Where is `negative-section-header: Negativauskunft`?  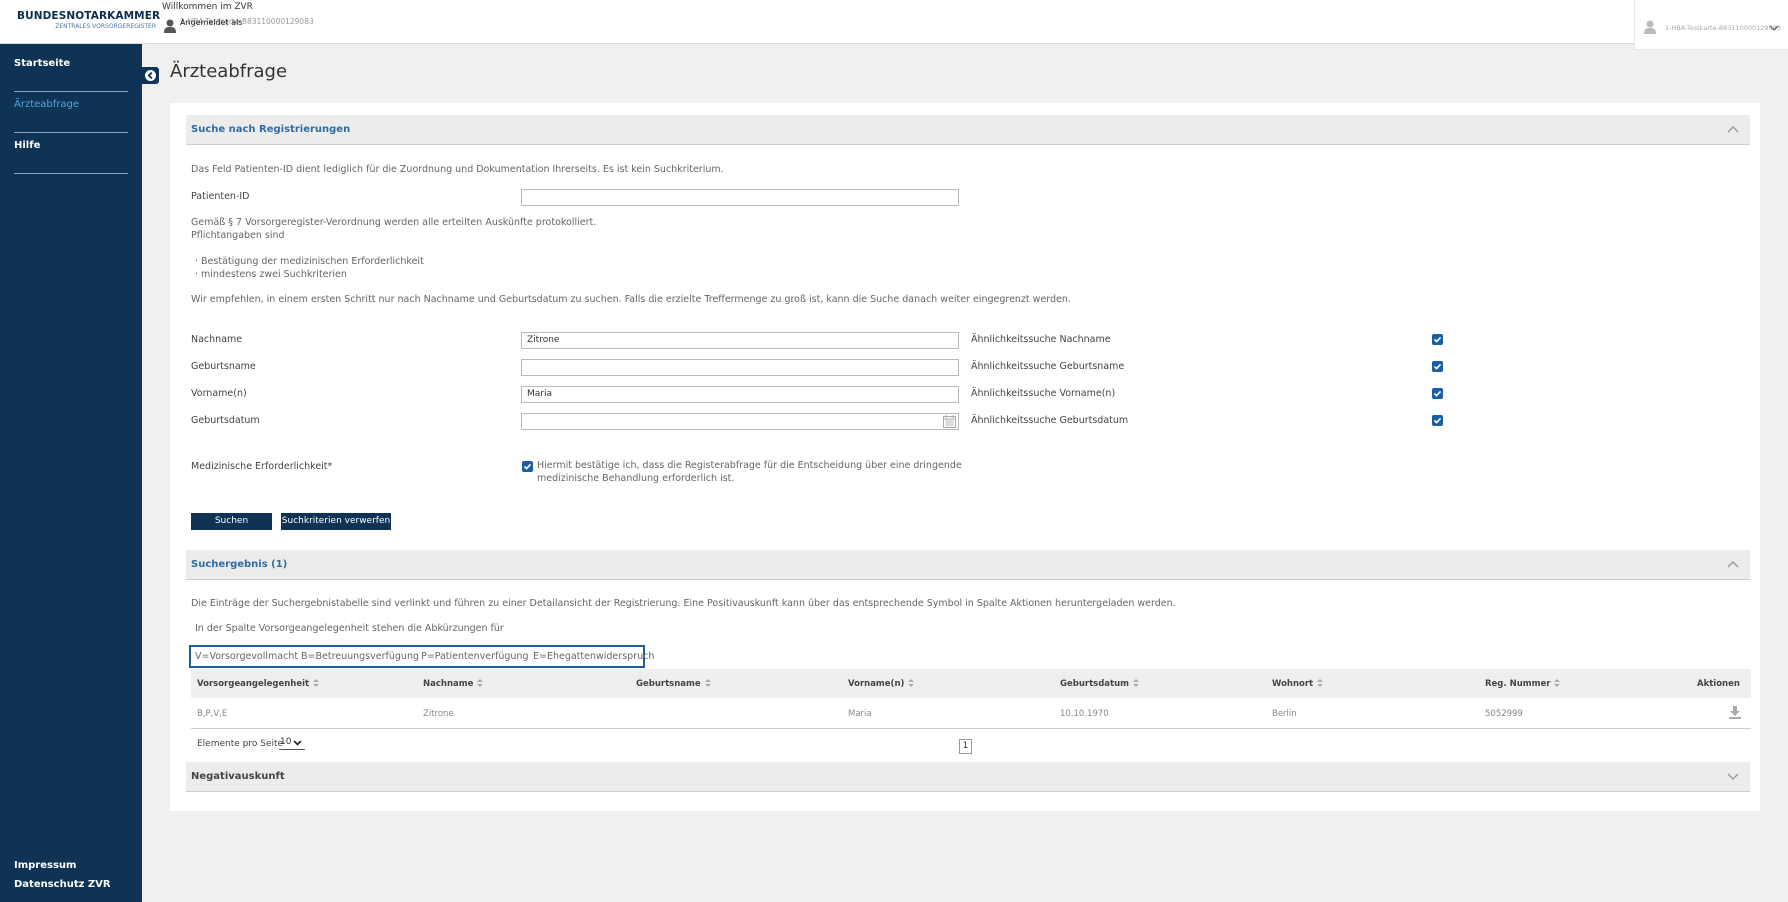 negative-section-header: Negativauskunft is located at coordinates (968, 777).